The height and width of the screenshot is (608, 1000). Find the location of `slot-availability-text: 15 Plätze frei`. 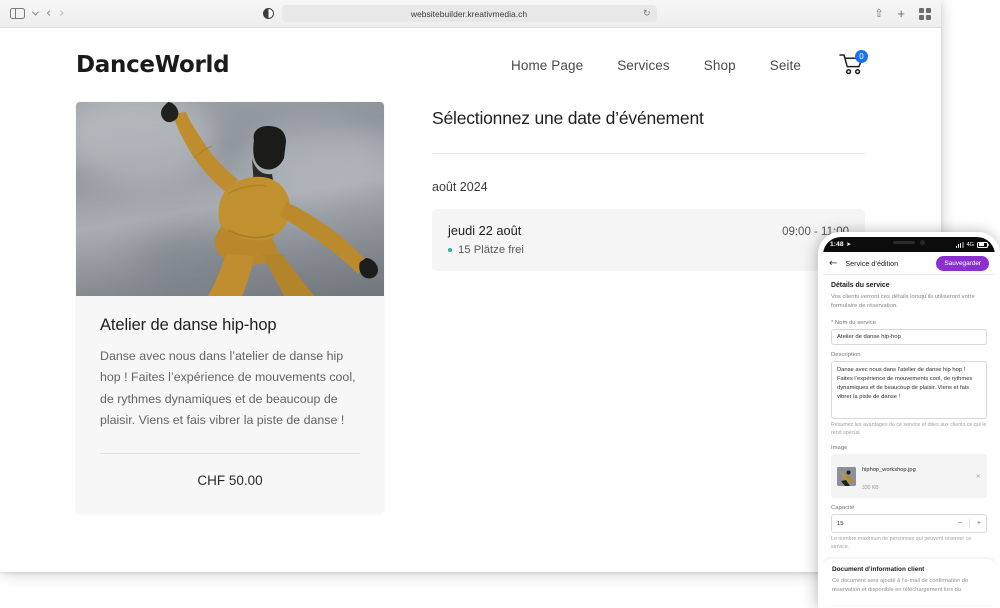

slot-availability-text: 15 Plätze frei is located at coordinates (491, 250).